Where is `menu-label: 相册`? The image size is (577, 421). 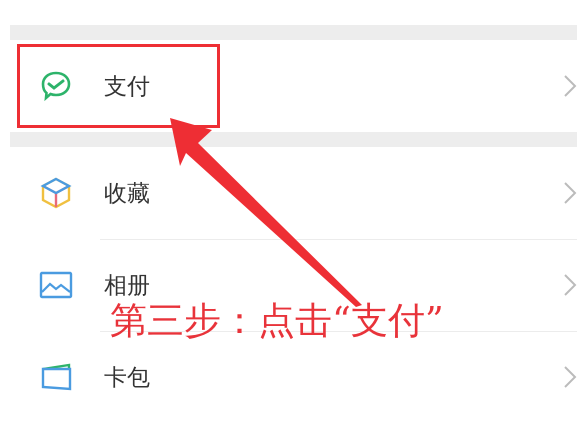 menu-label: 相册 is located at coordinates (127, 285).